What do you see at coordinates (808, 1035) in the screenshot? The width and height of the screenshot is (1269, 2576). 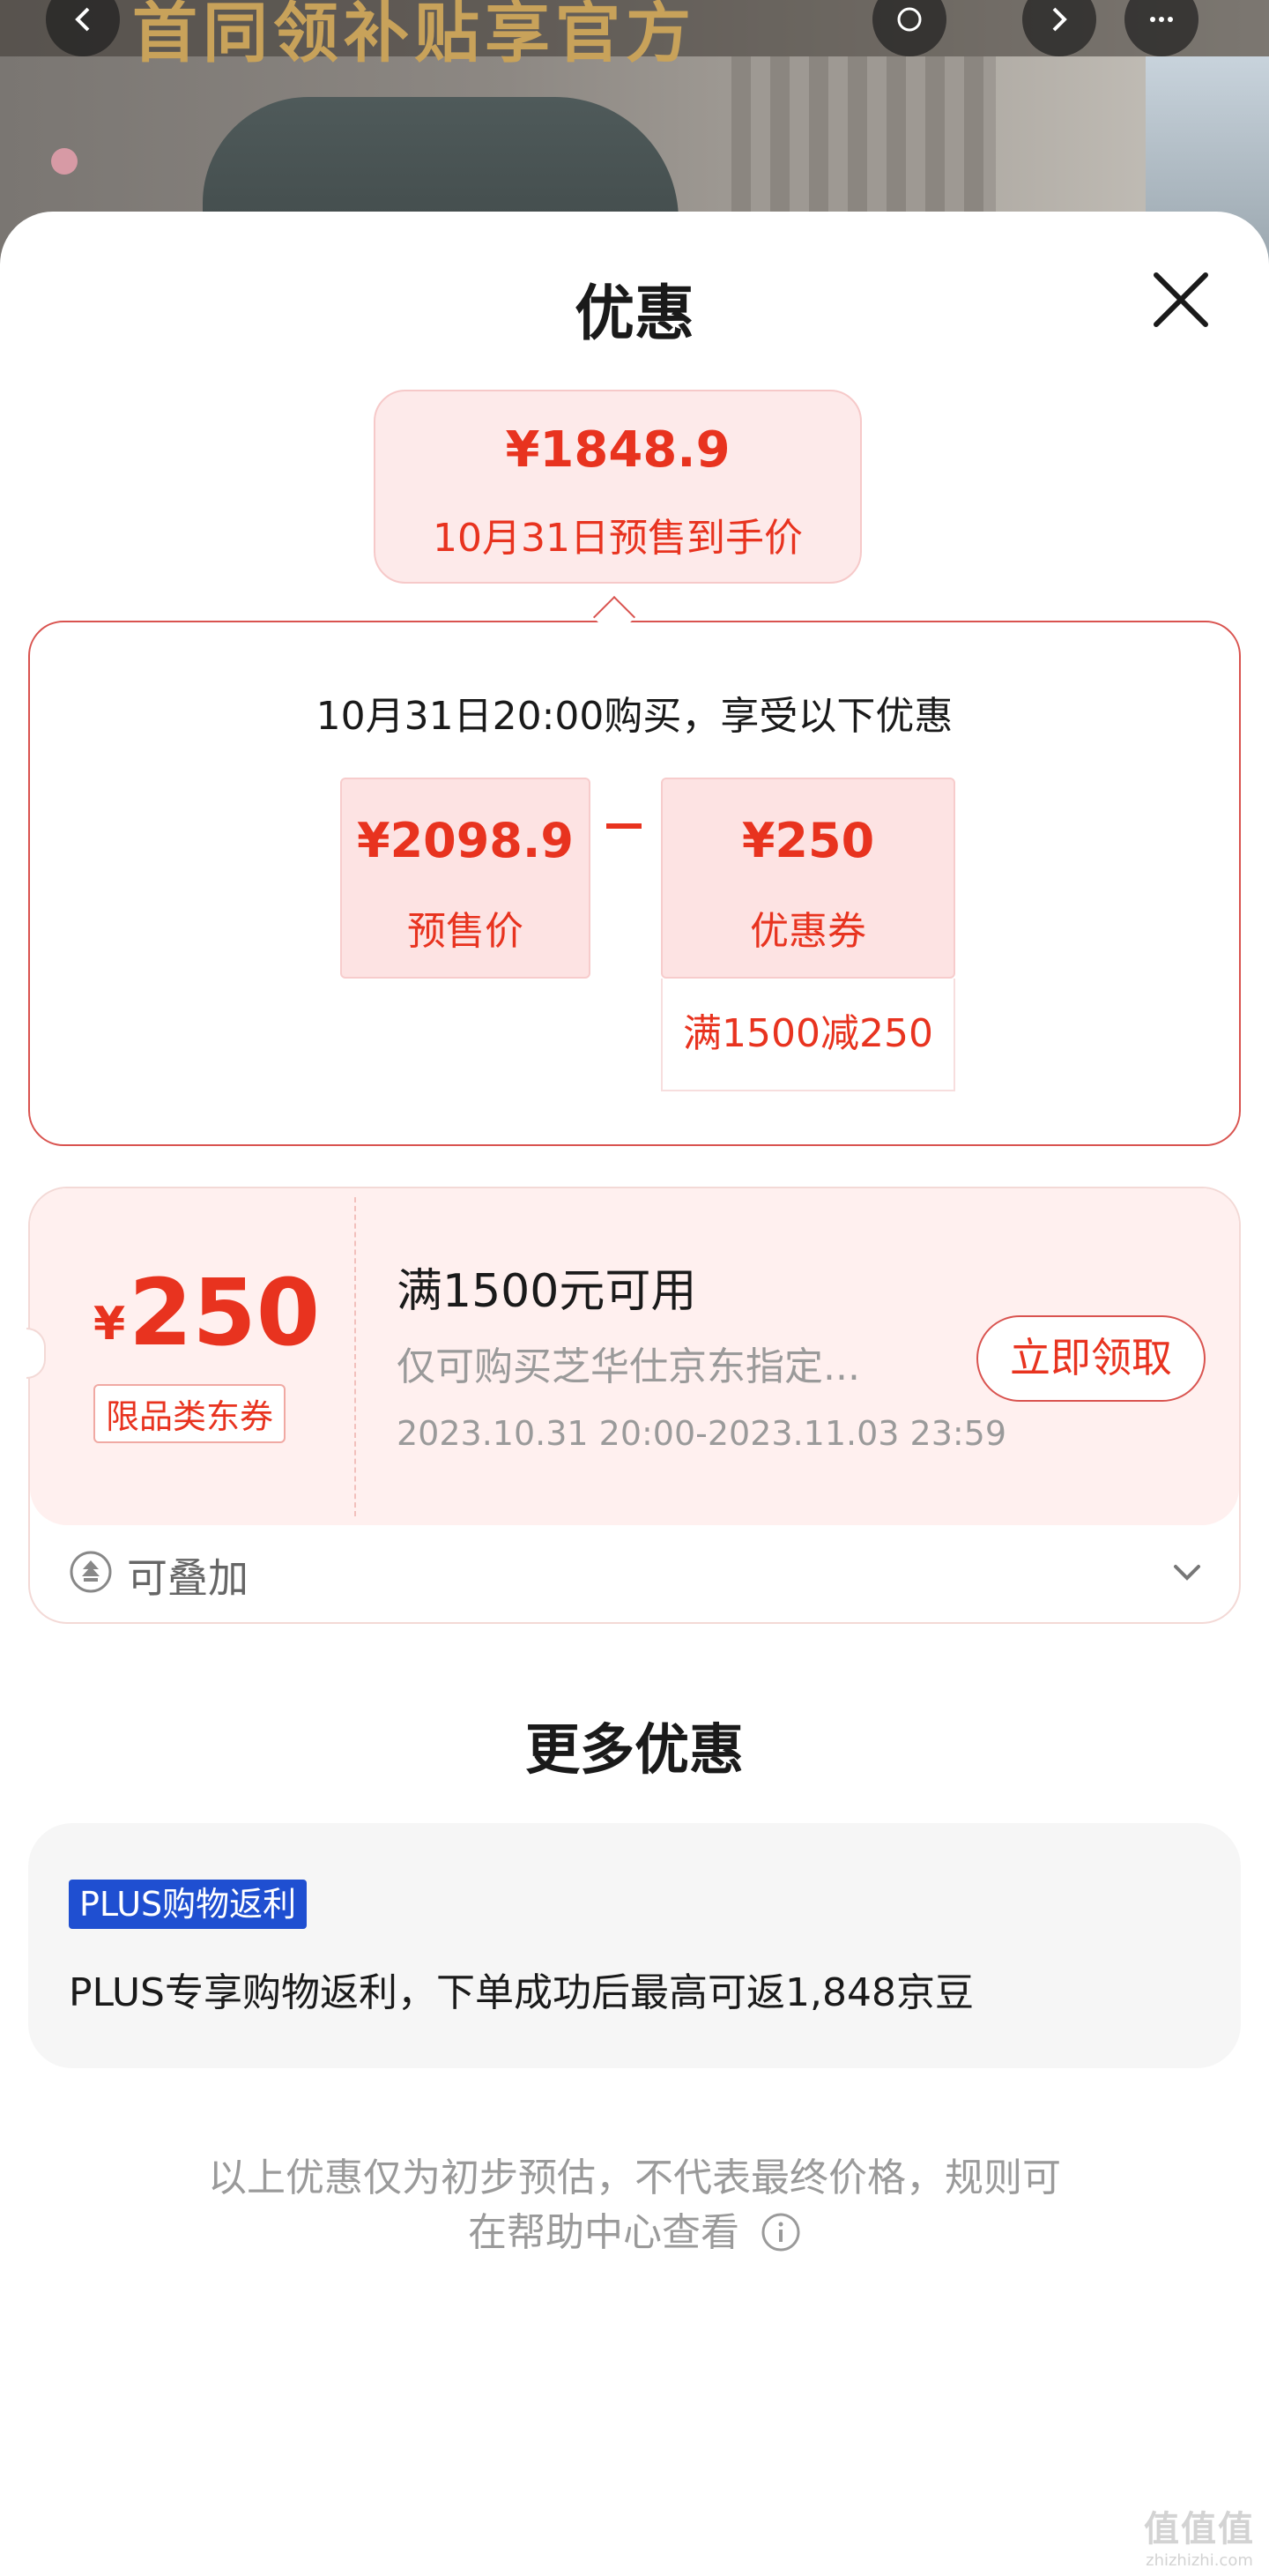 I see `coupon-discount-detail: 满1500减250` at bounding box center [808, 1035].